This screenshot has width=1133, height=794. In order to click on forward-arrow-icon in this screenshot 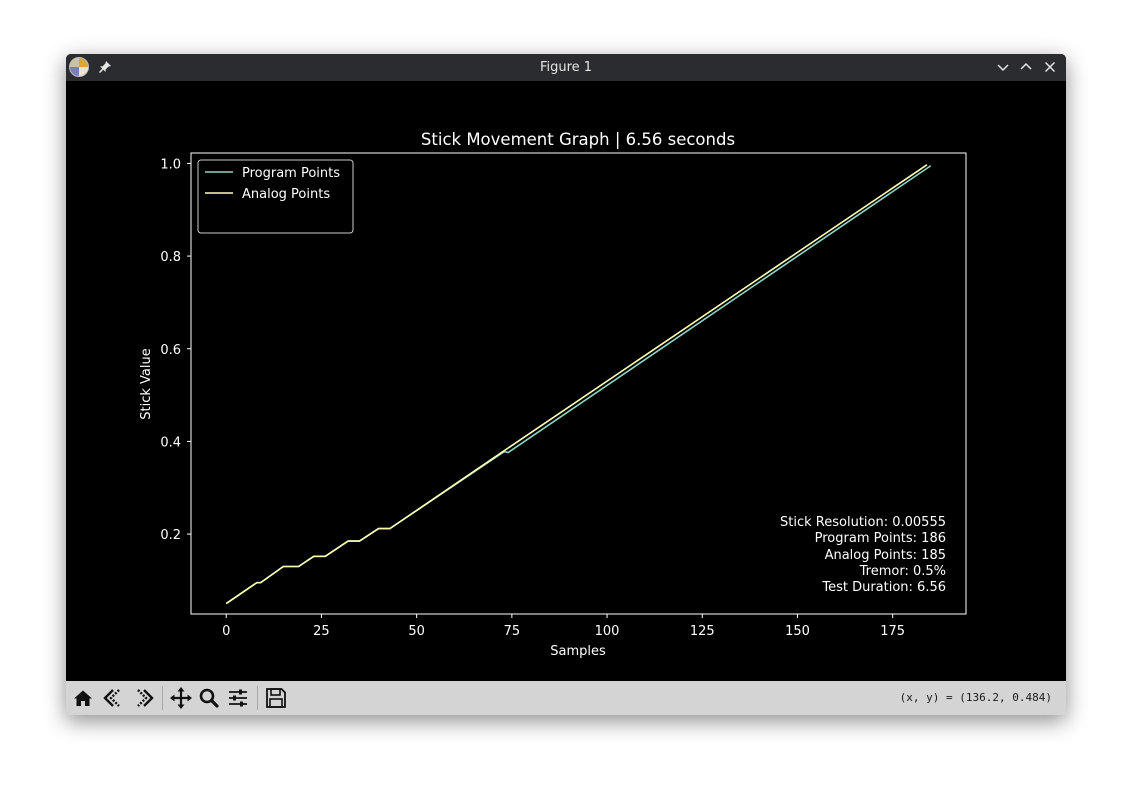, I will do `click(143, 698)`.